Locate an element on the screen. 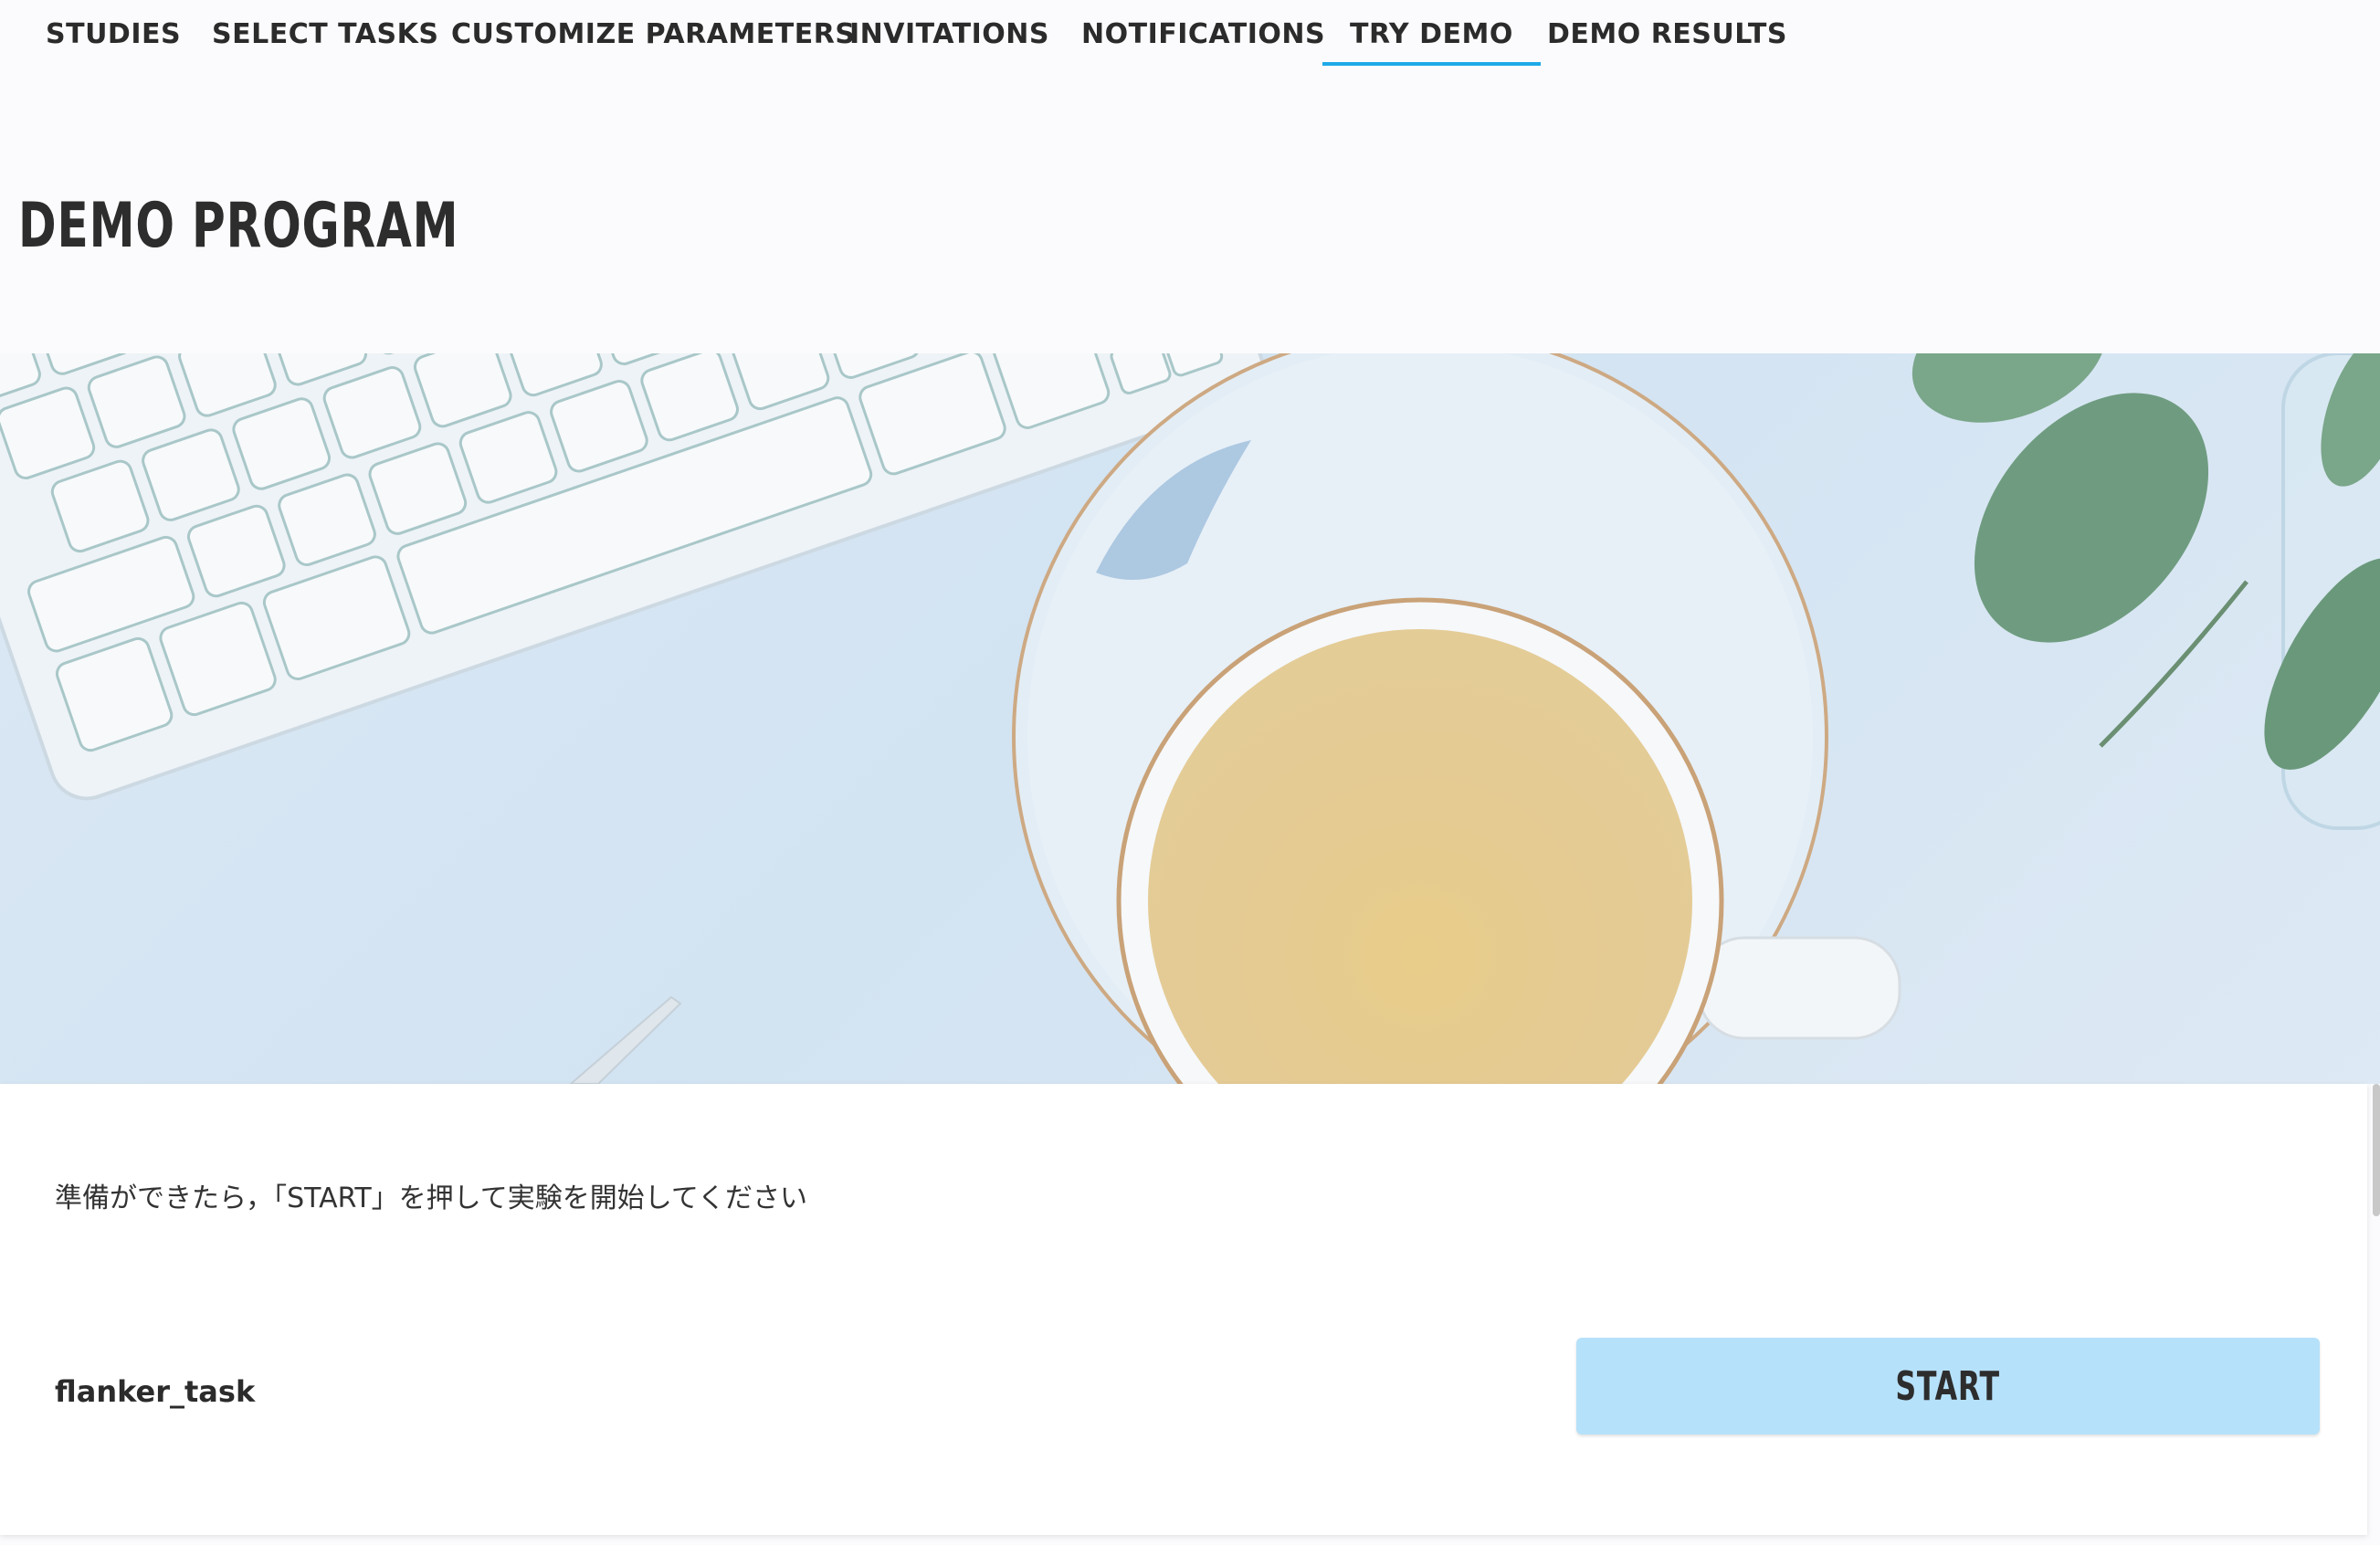 The width and height of the screenshot is (2380, 1545). tab-customize-parameters: CUSTOMIZE PARAMETERS is located at coordinates (653, 33).